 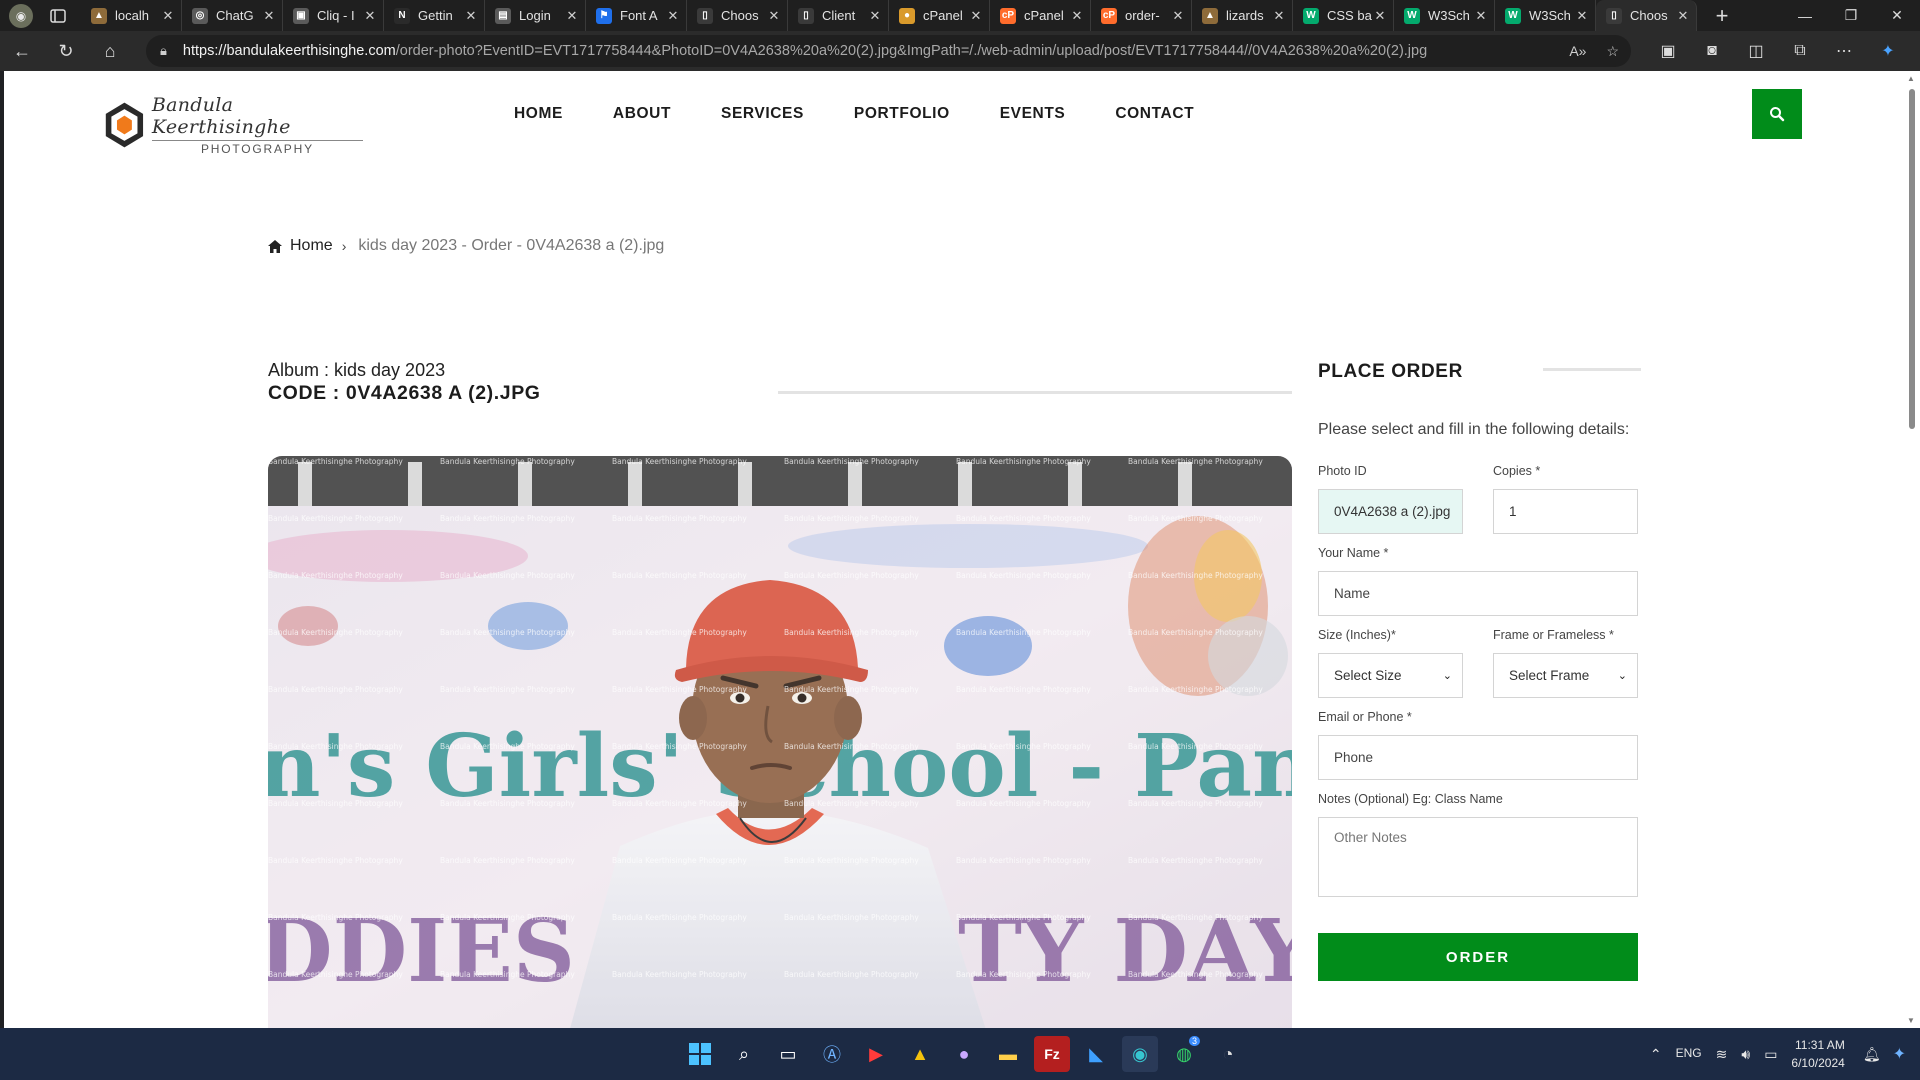 I want to click on browser-tab: N Gettin ✕, so click(x=434, y=15).